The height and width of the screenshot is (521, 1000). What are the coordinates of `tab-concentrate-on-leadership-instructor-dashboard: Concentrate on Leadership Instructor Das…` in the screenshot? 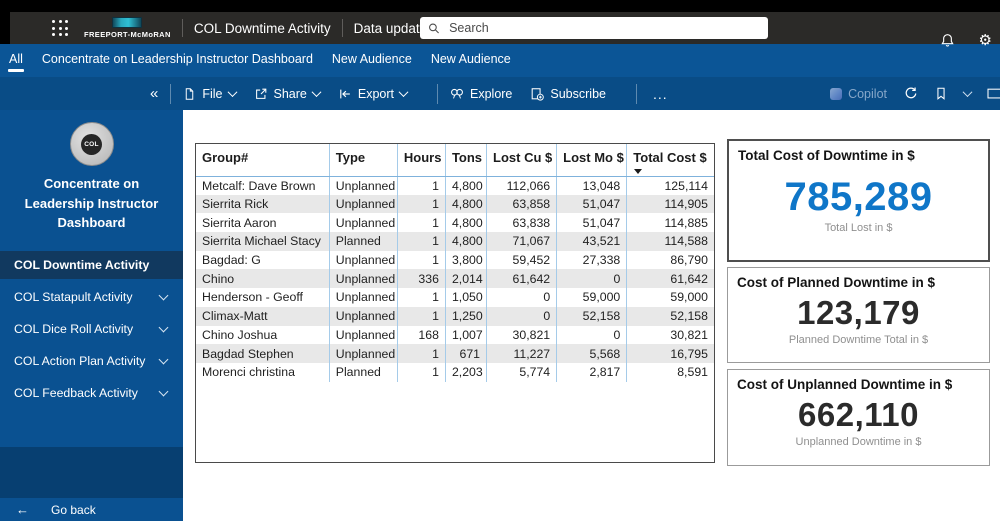 It's located at (177, 61).